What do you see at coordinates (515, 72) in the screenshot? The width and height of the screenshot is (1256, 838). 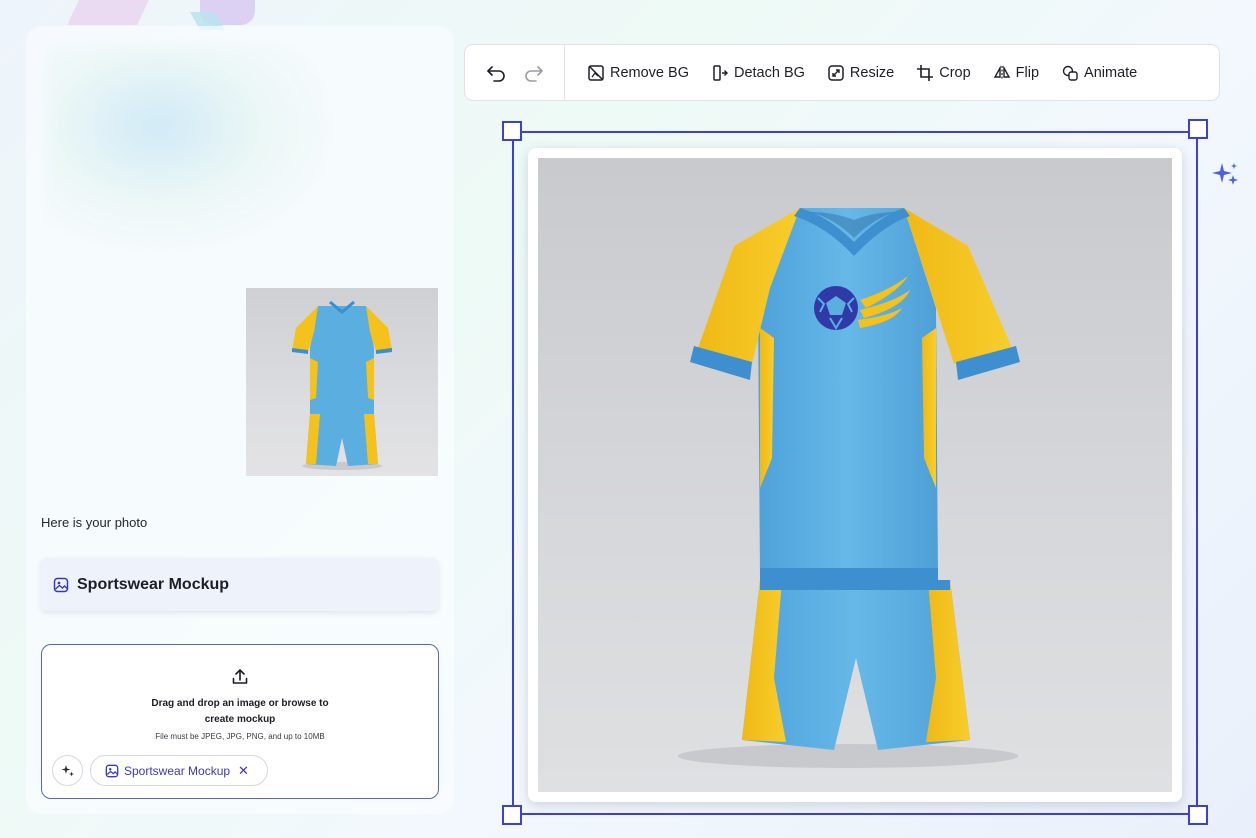 I see `history-group` at bounding box center [515, 72].